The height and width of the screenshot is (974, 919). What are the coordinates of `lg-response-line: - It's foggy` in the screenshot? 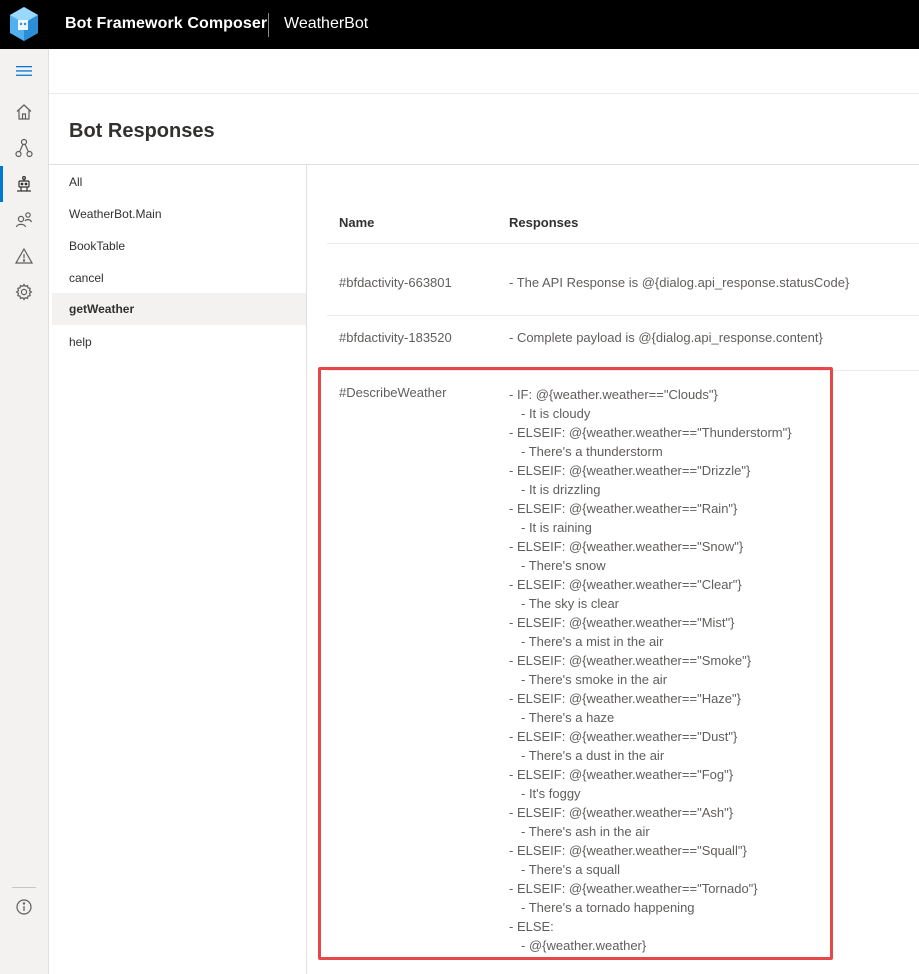 It's located at (551, 793).